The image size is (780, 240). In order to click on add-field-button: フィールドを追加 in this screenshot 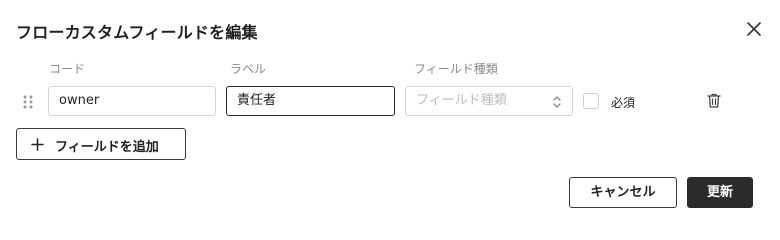, I will do `click(101, 144)`.